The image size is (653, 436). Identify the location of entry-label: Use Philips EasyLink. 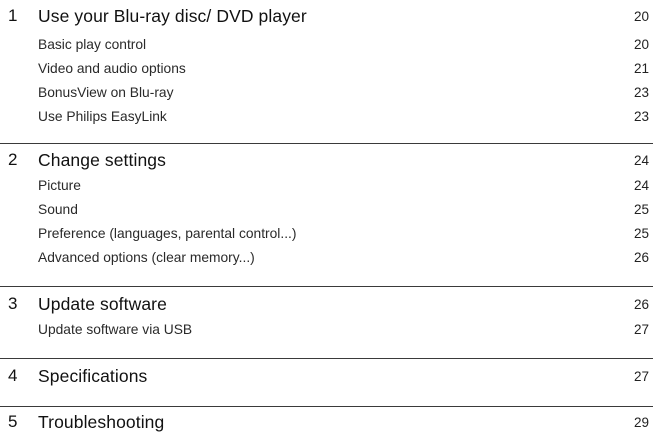
(102, 116).